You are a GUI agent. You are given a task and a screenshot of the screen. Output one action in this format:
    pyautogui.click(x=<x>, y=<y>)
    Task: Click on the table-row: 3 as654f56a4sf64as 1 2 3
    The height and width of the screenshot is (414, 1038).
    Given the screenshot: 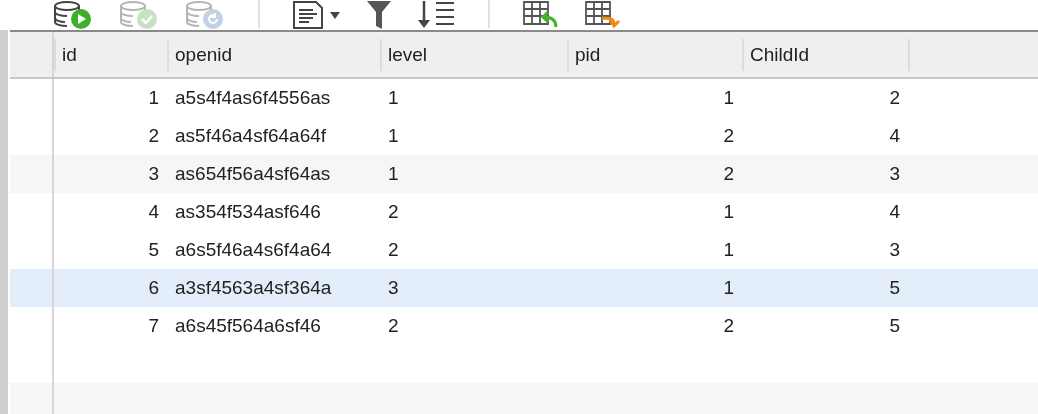 What is the action you would take?
    pyautogui.click(x=524, y=174)
    